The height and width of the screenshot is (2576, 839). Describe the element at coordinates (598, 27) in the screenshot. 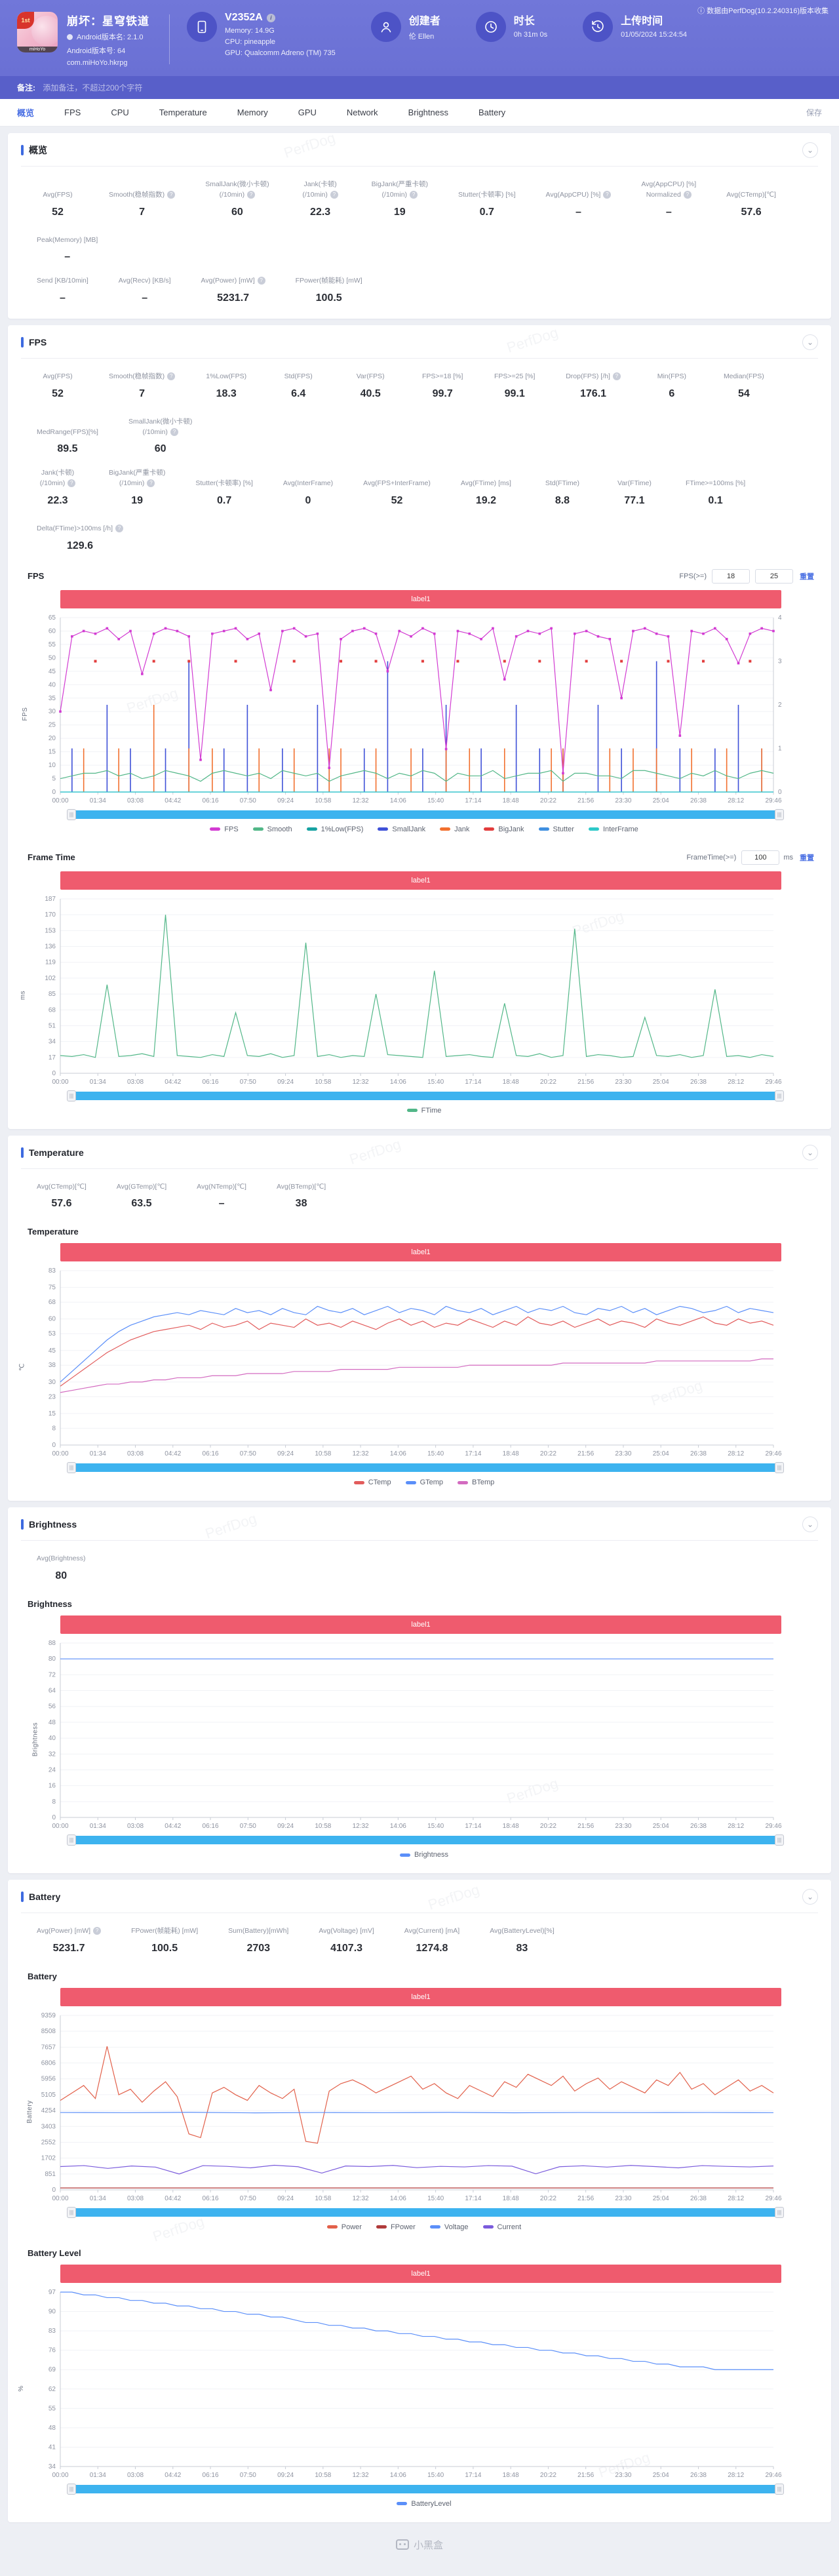

I see `history-clock-icon` at that location.